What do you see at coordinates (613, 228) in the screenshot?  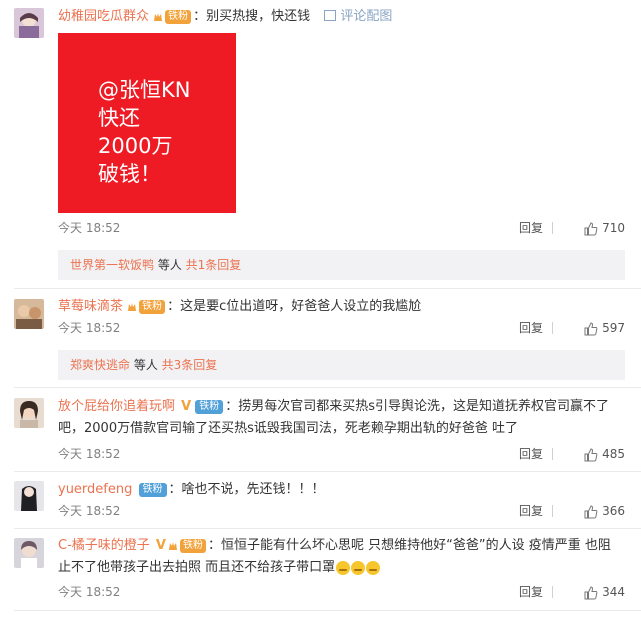 I see `like-count: 710` at bounding box center [613, 228].